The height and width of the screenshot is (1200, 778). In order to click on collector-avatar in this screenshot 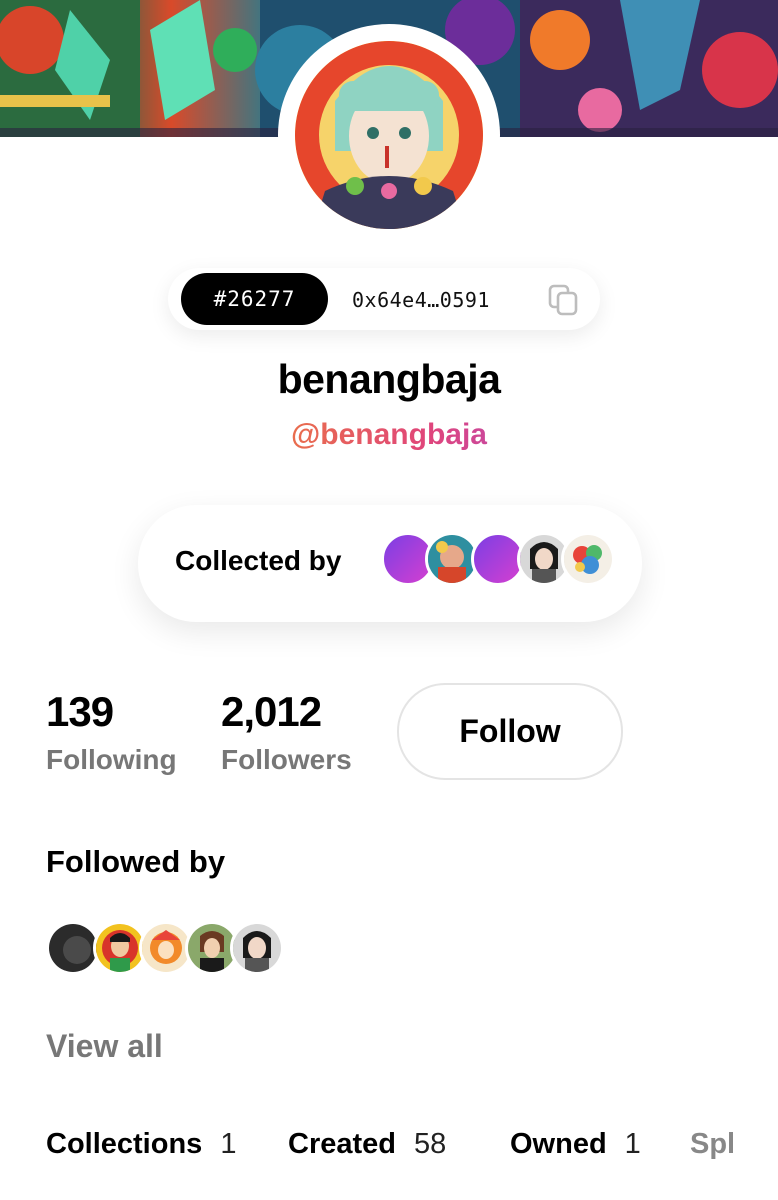, I will do `click(588, 559)`.